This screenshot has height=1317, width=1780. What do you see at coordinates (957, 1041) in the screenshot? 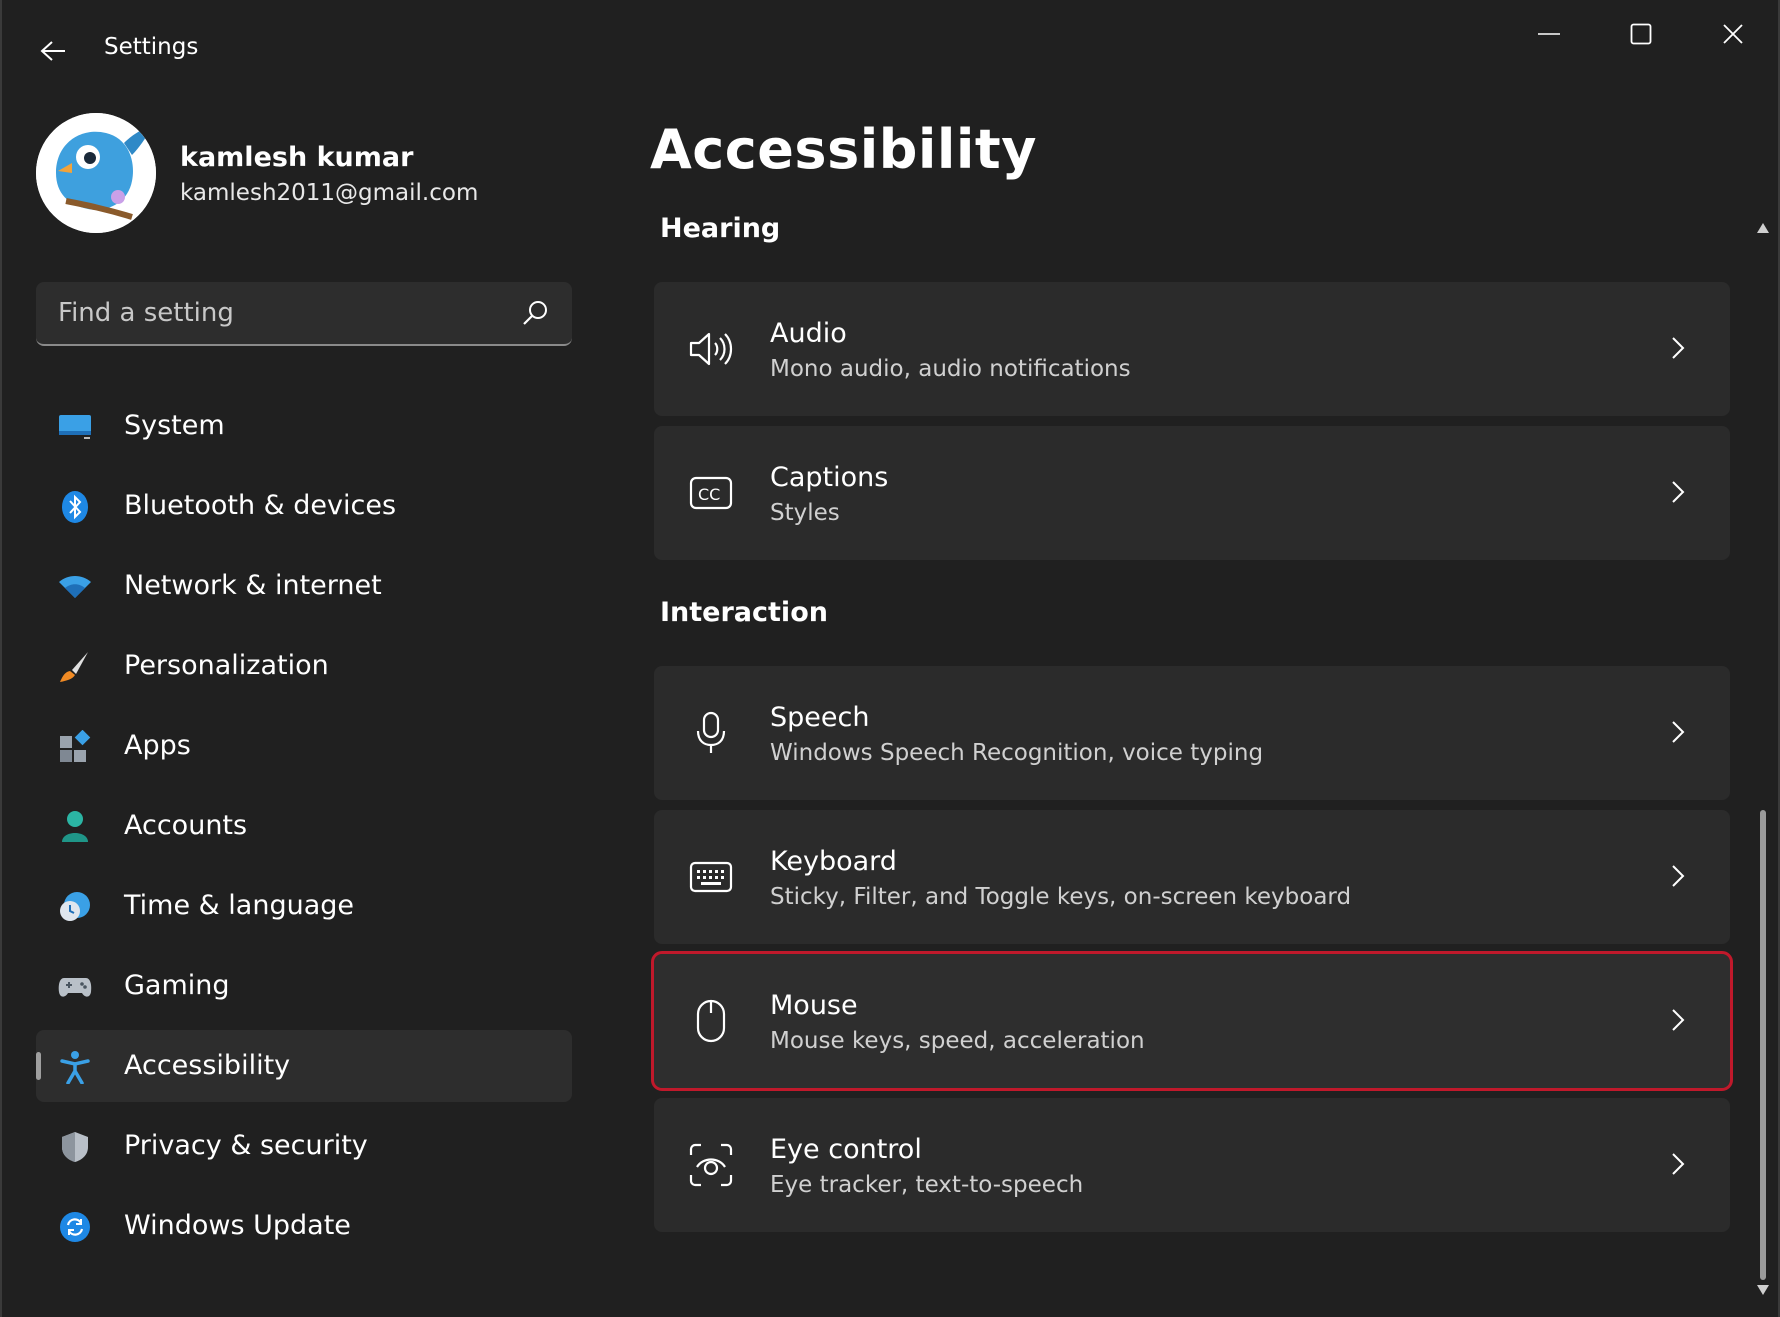
I see `card-subtitle: Mouse keys, speed, acceleration` at bounding box center [957, 1041].